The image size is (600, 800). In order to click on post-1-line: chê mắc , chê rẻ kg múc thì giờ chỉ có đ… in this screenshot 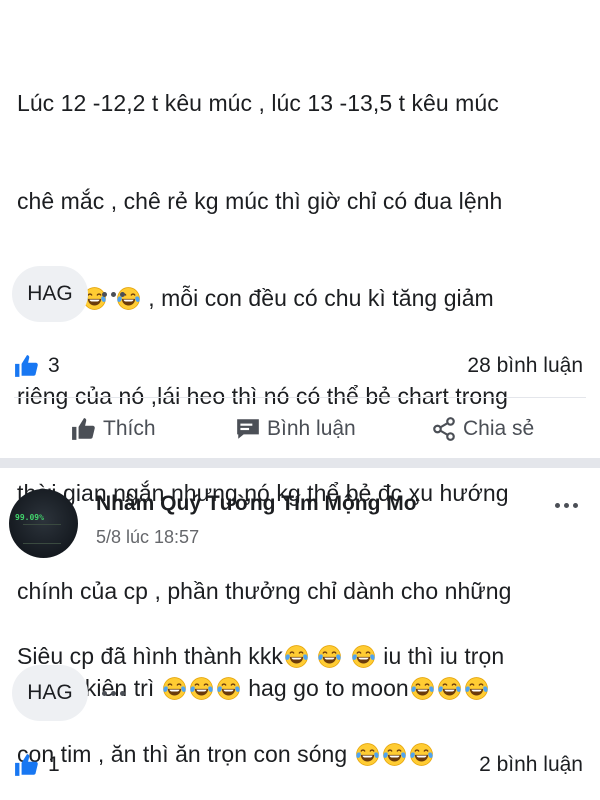, I will do `click(260, 200)`.